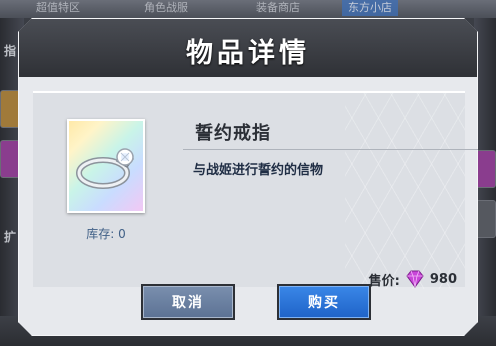 The width and height of the screenshot is (496, 346). Describe the element at coordinates (248, 53) in the screenshot. I see `dialog-title: 物品详情` at that location.